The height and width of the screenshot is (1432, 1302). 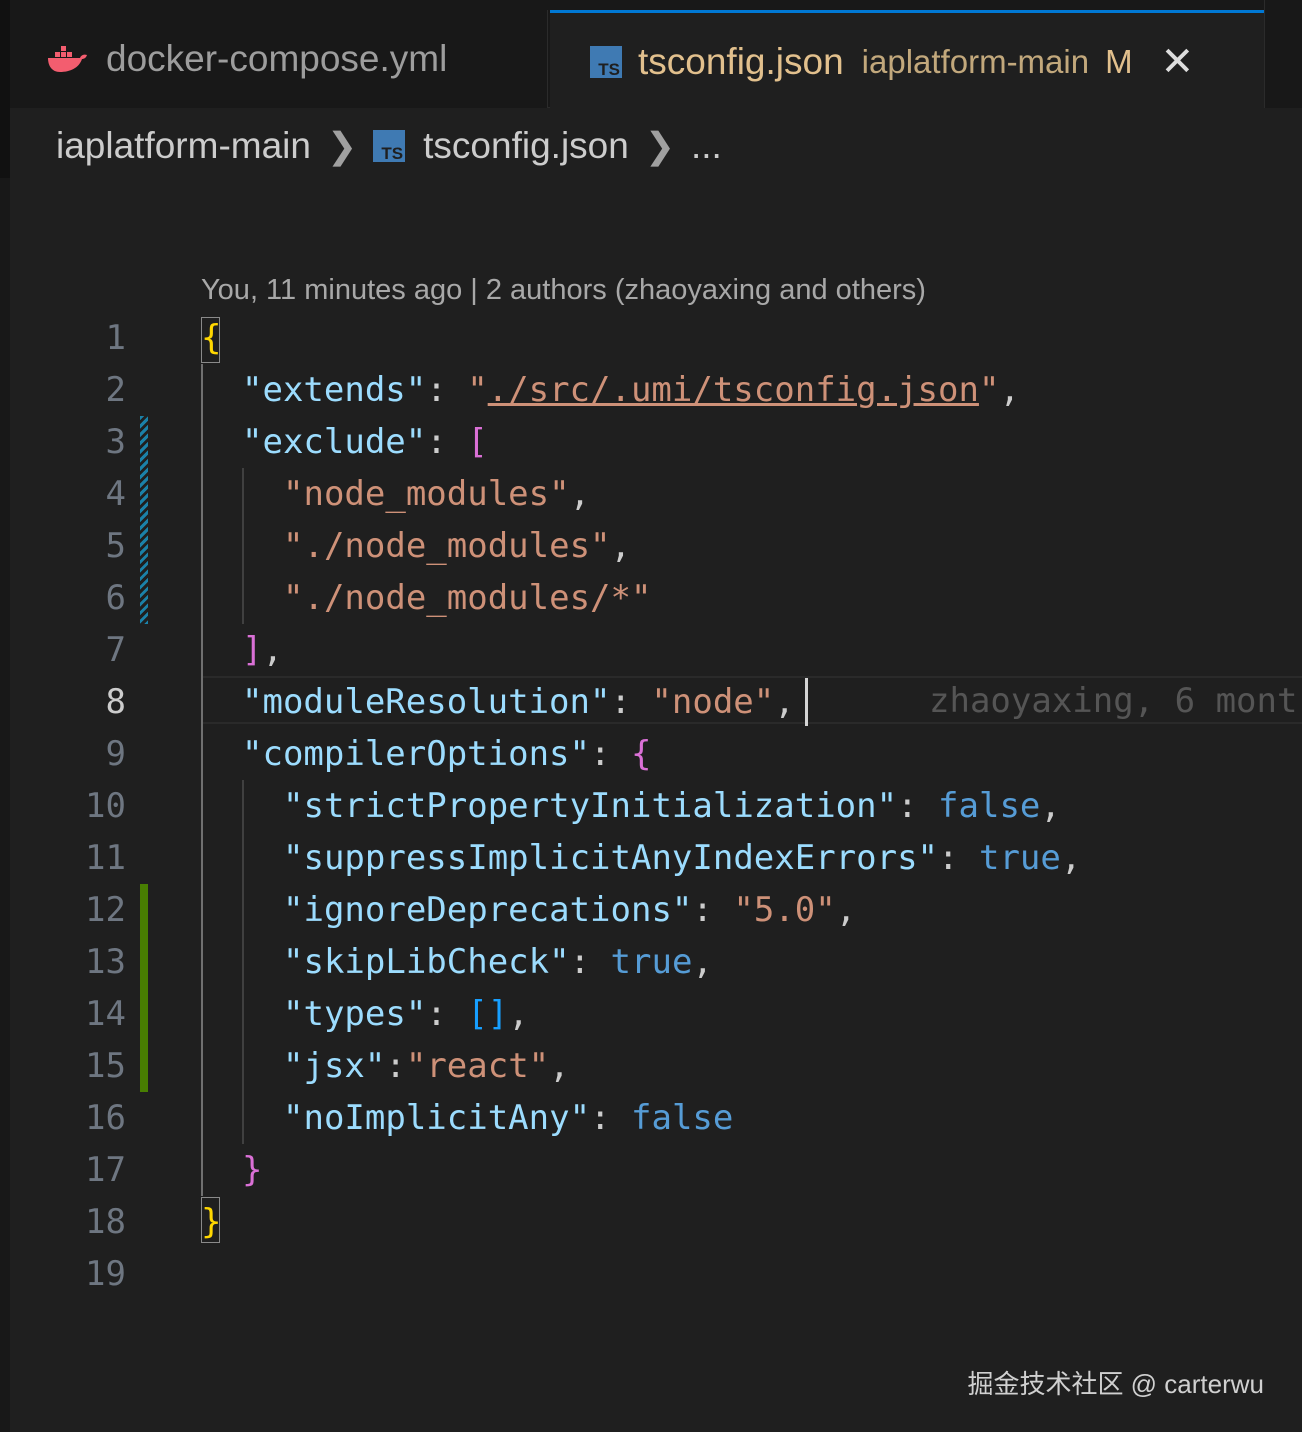 I want to click on tab-description: iaplatform-main, so click(x=975, y=61).